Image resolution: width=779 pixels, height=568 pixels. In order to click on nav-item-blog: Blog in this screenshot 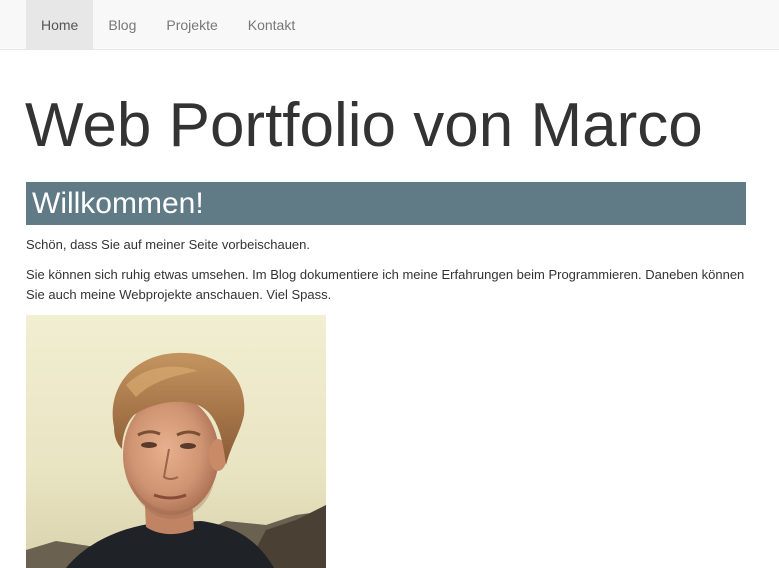, I will do `click(122, 25)`.